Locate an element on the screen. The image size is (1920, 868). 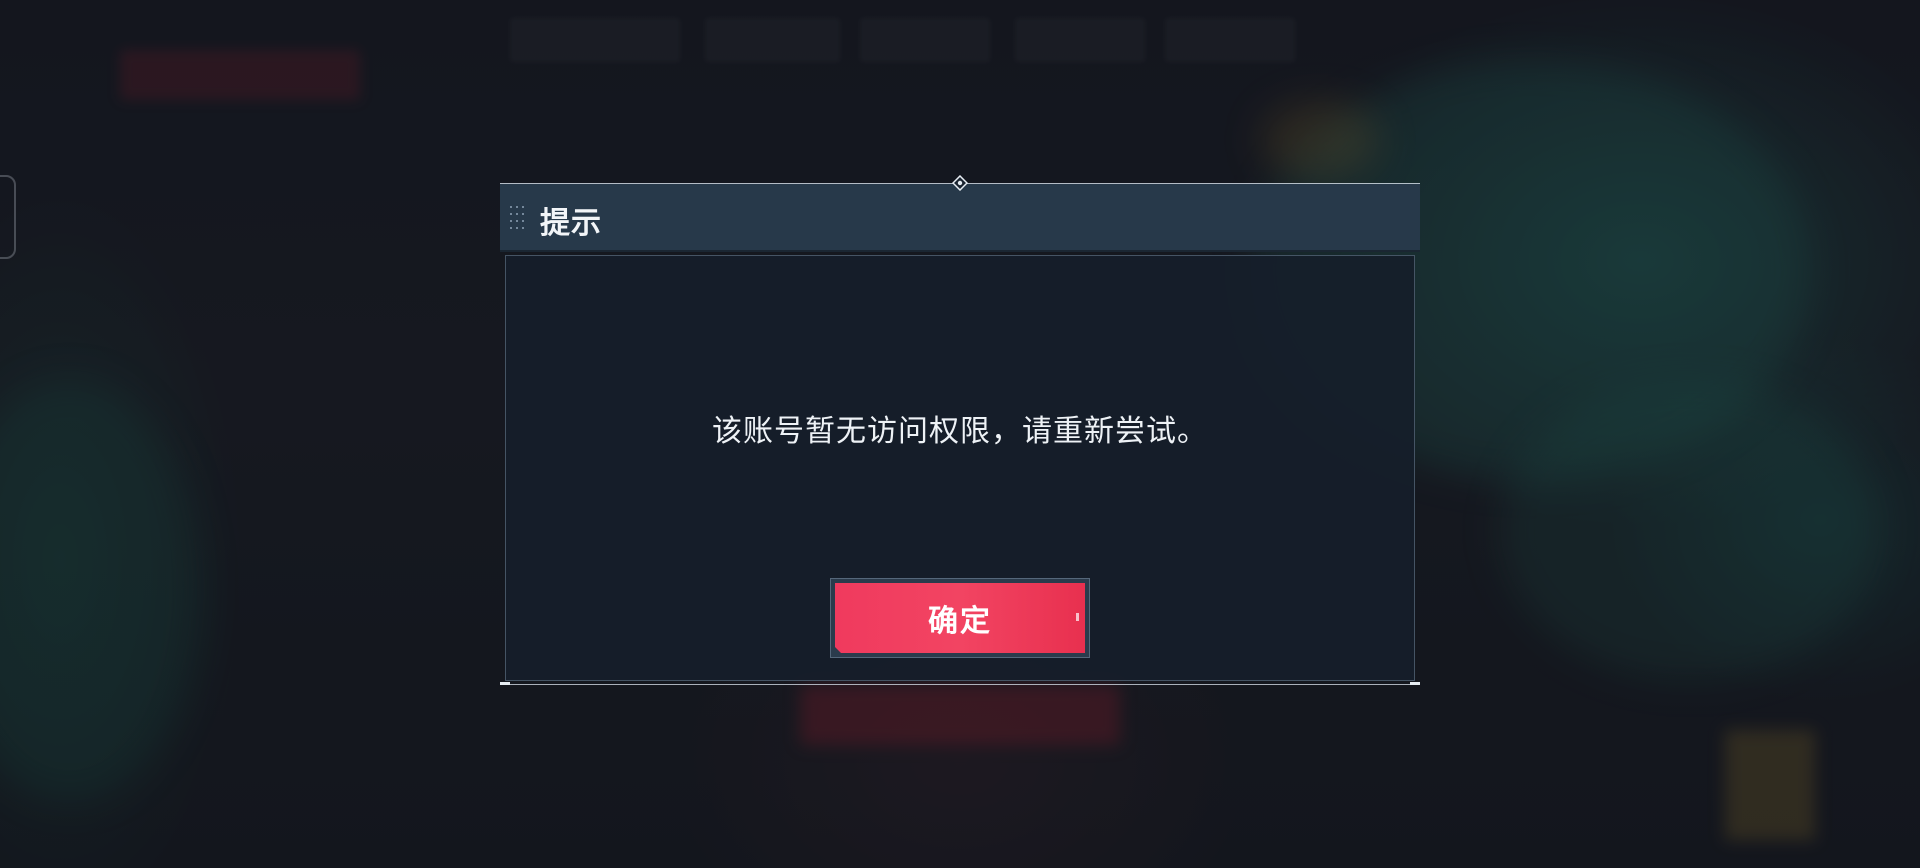
confirm-button-frame: 确定 is located at coordinates (960, 618).